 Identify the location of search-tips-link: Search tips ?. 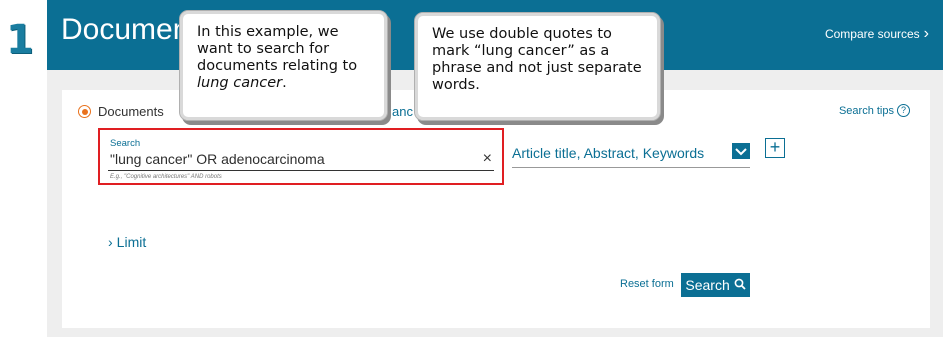
(874, 110).